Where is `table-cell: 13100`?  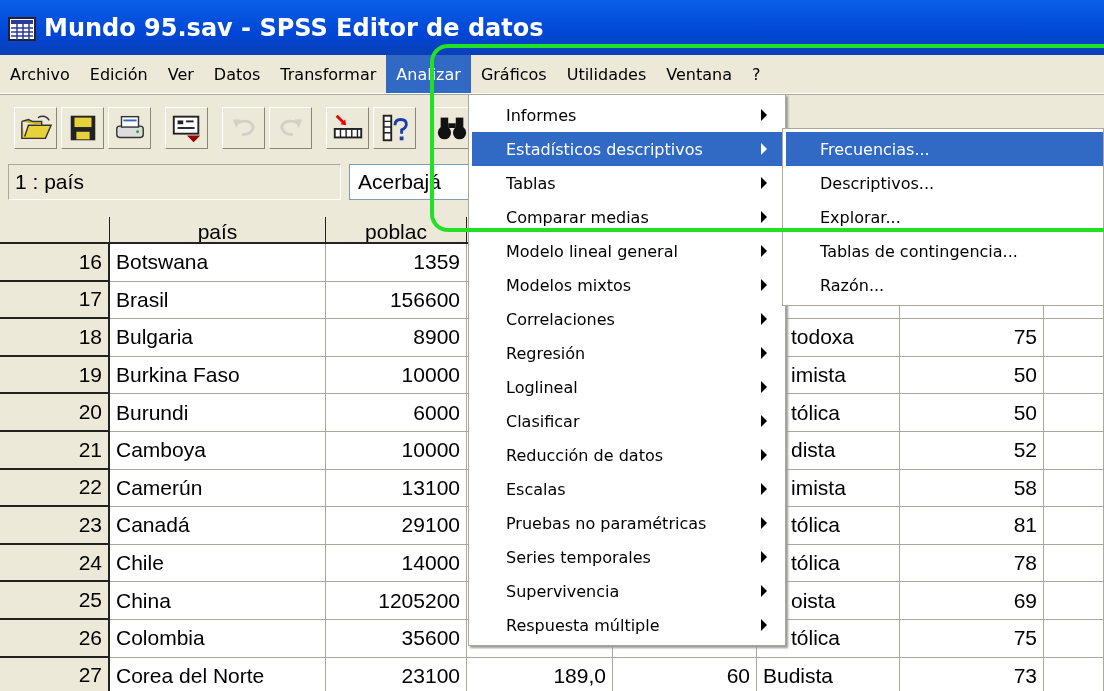
table-cell: 13100 is located at coordinates (396, 488).